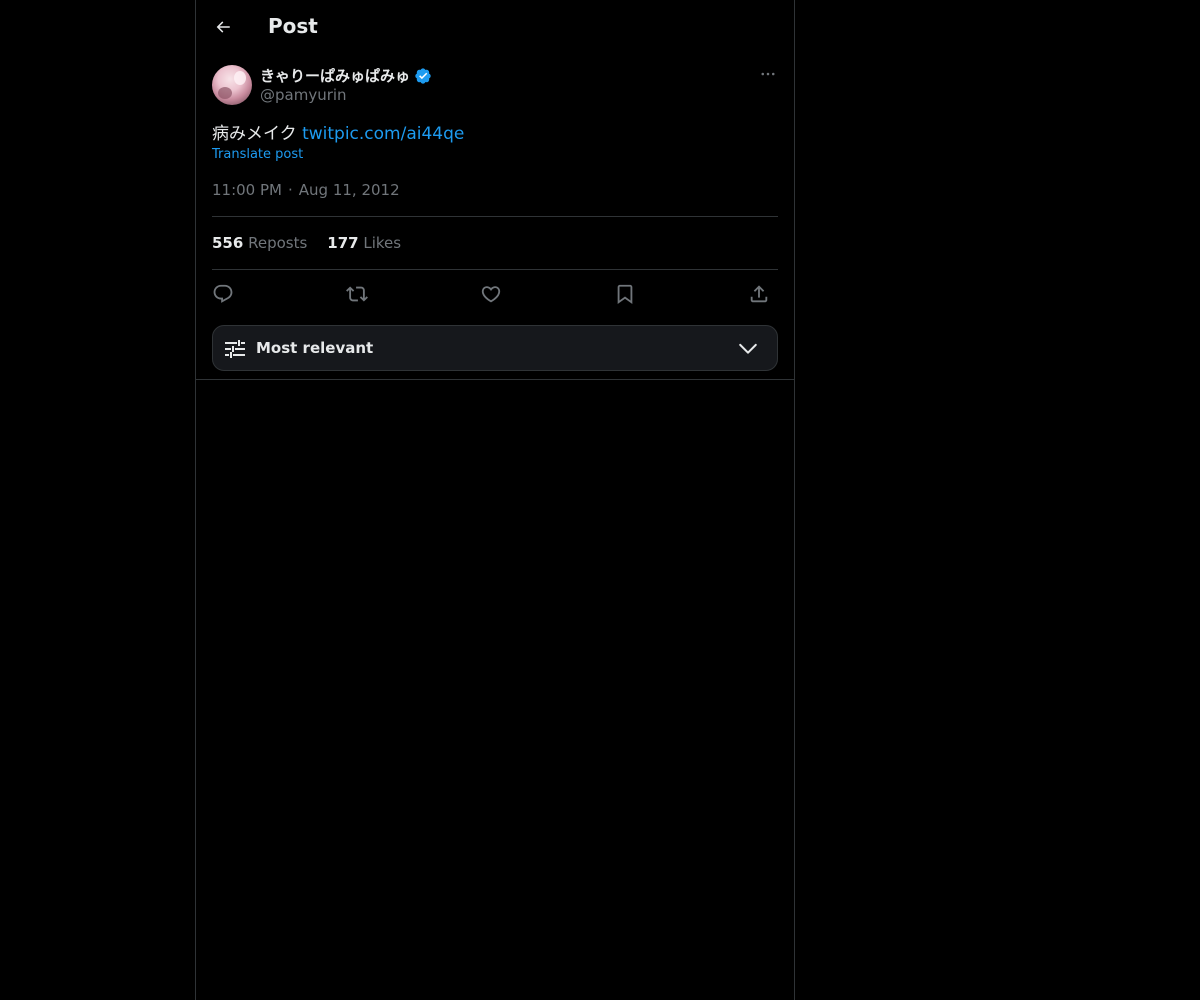  I want to click on verified-badge-icon, so click(423, 75).